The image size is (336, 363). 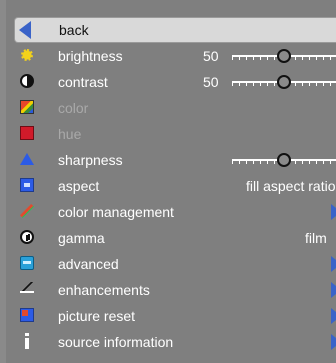 I want to click on menu-item-label: contrast, so click(x=83, y=82).